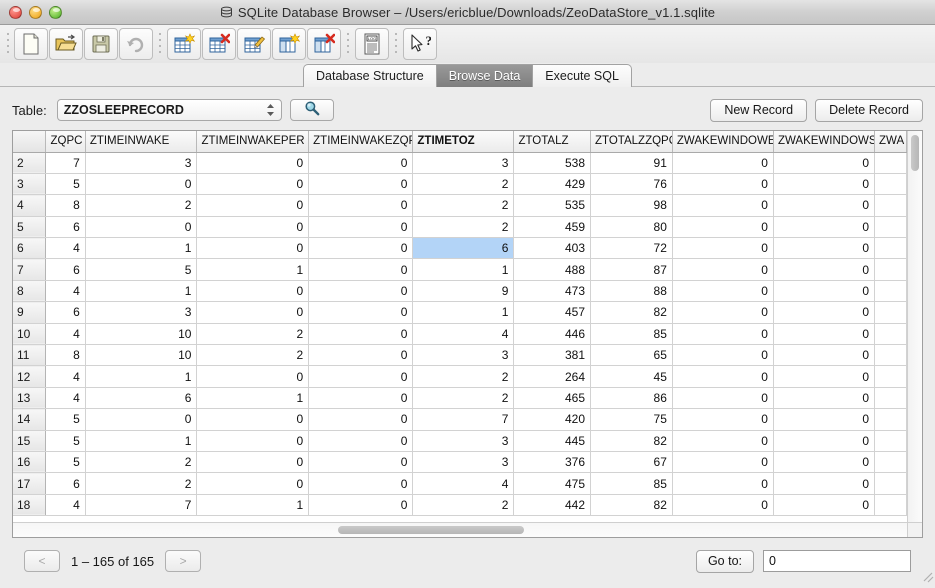  I want to click on table-cell: 80, so click(631, 227).